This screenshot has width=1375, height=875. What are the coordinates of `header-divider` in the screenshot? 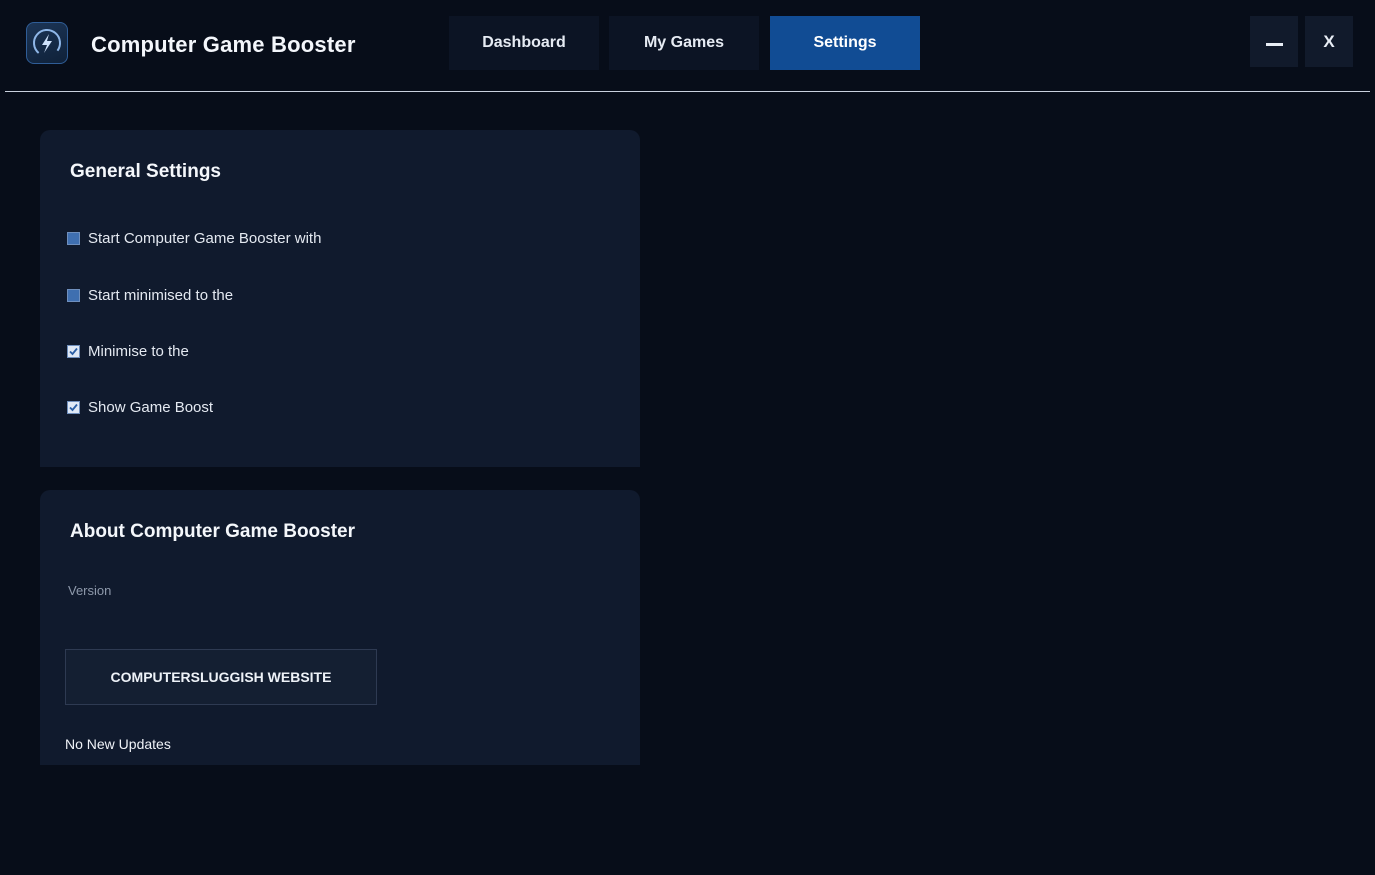 It's located at (687, 91).